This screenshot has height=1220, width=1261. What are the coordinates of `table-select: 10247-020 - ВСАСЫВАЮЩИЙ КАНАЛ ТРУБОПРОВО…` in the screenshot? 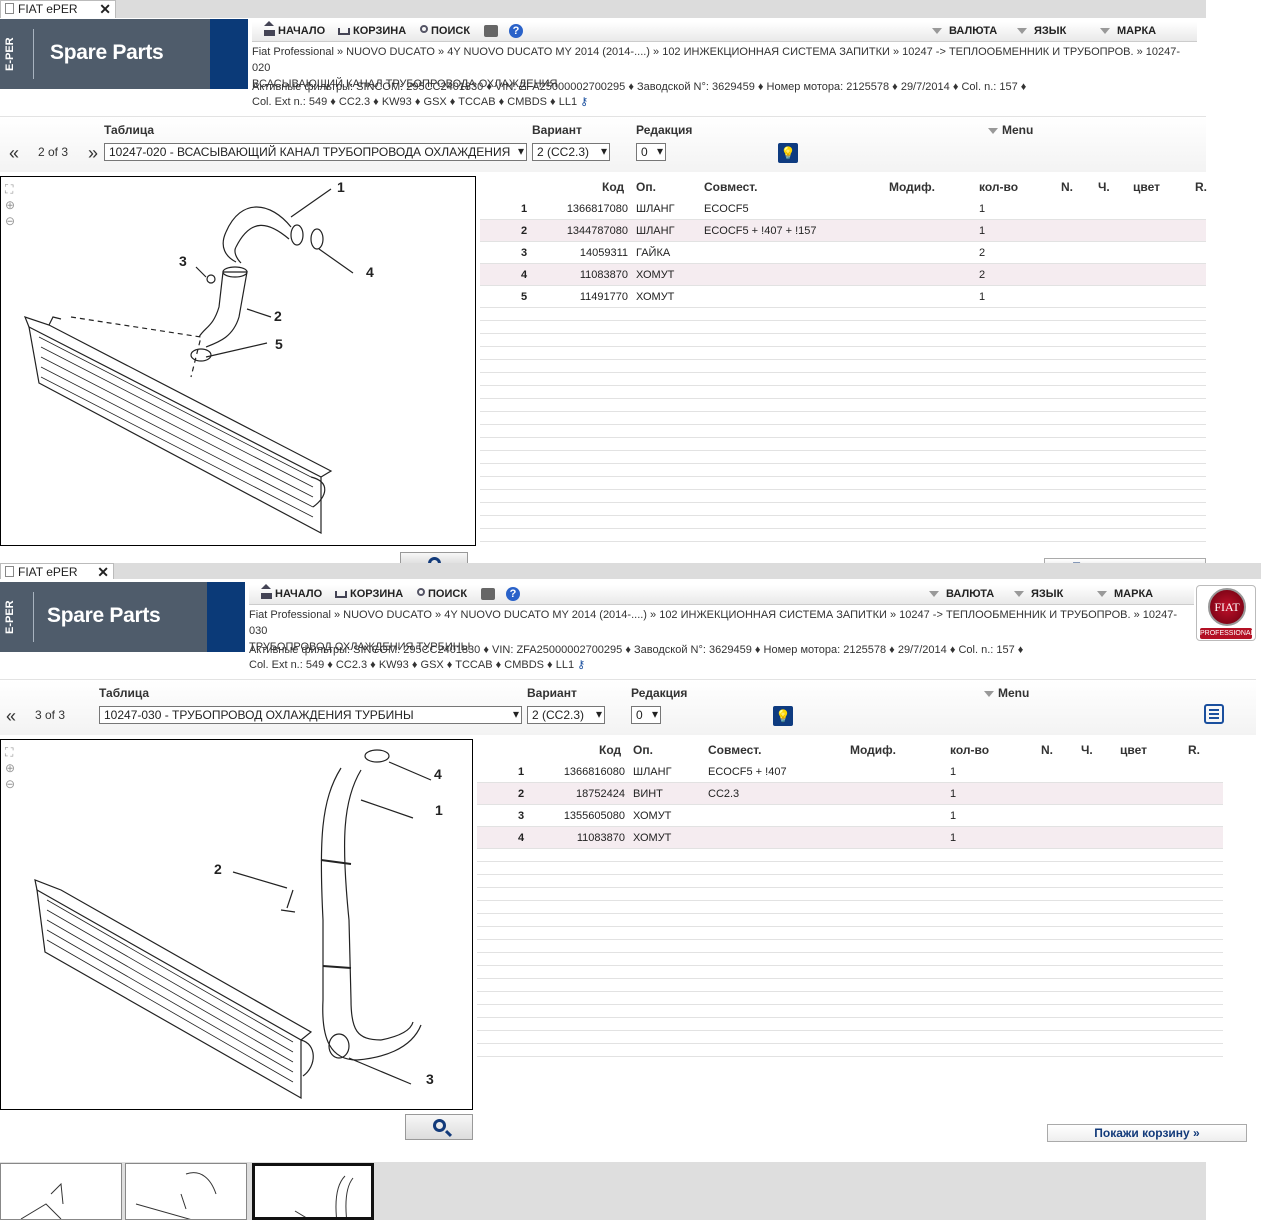 It's located at (315, 152).